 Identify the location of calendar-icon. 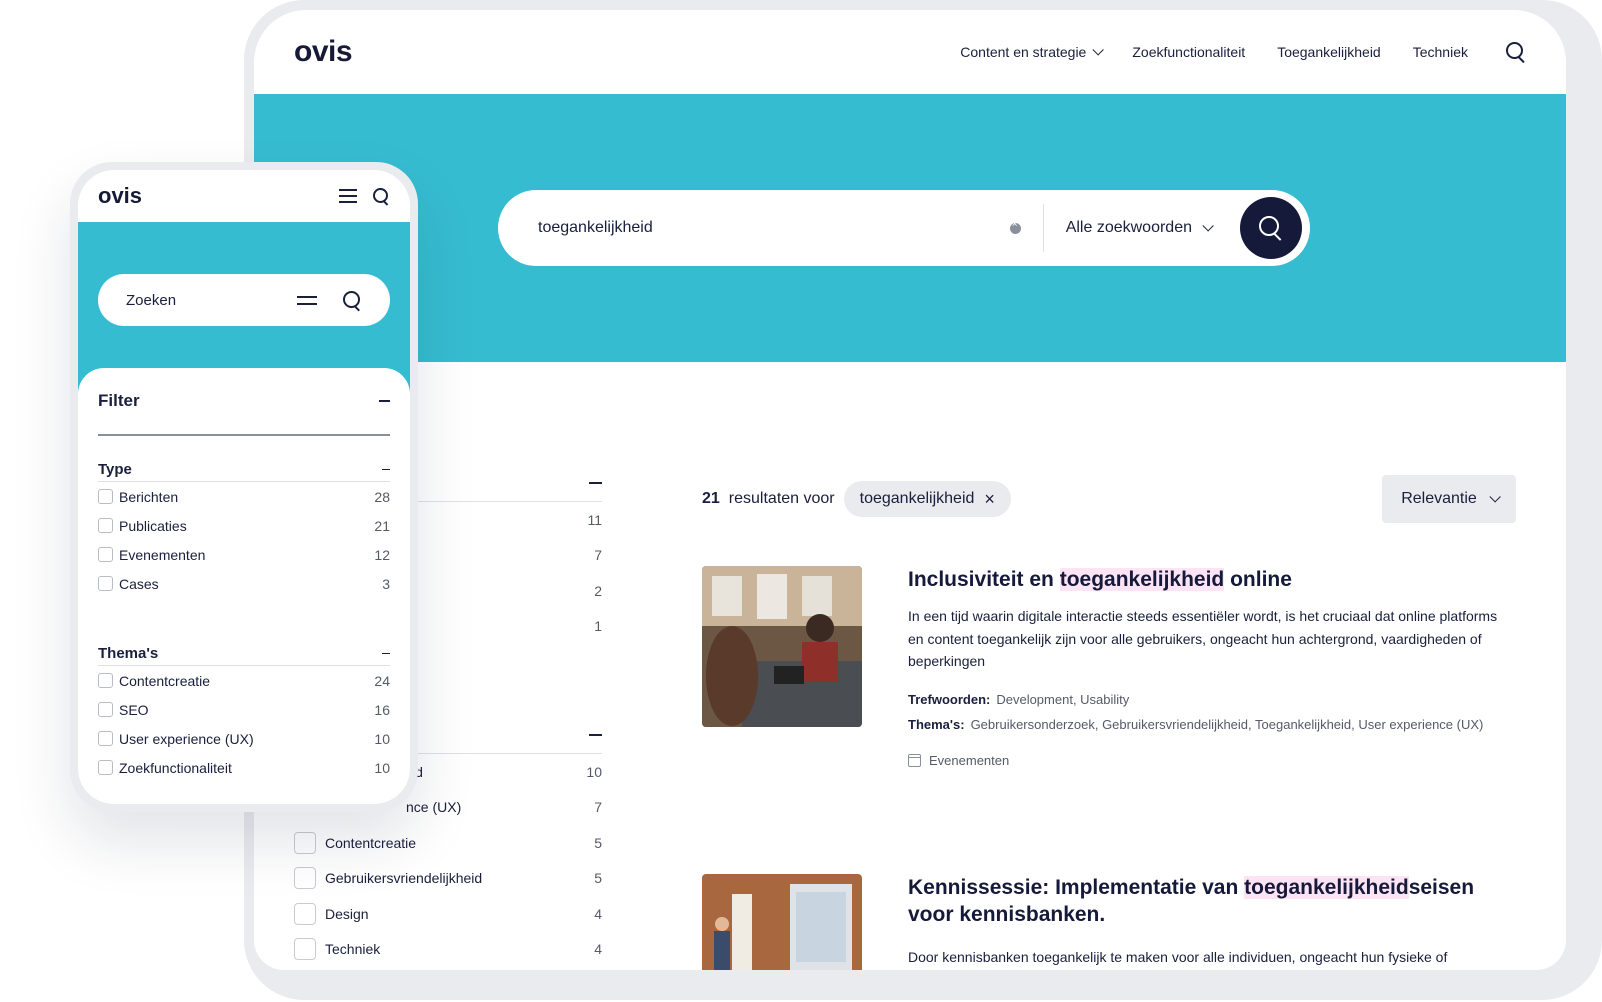
(914, 760).